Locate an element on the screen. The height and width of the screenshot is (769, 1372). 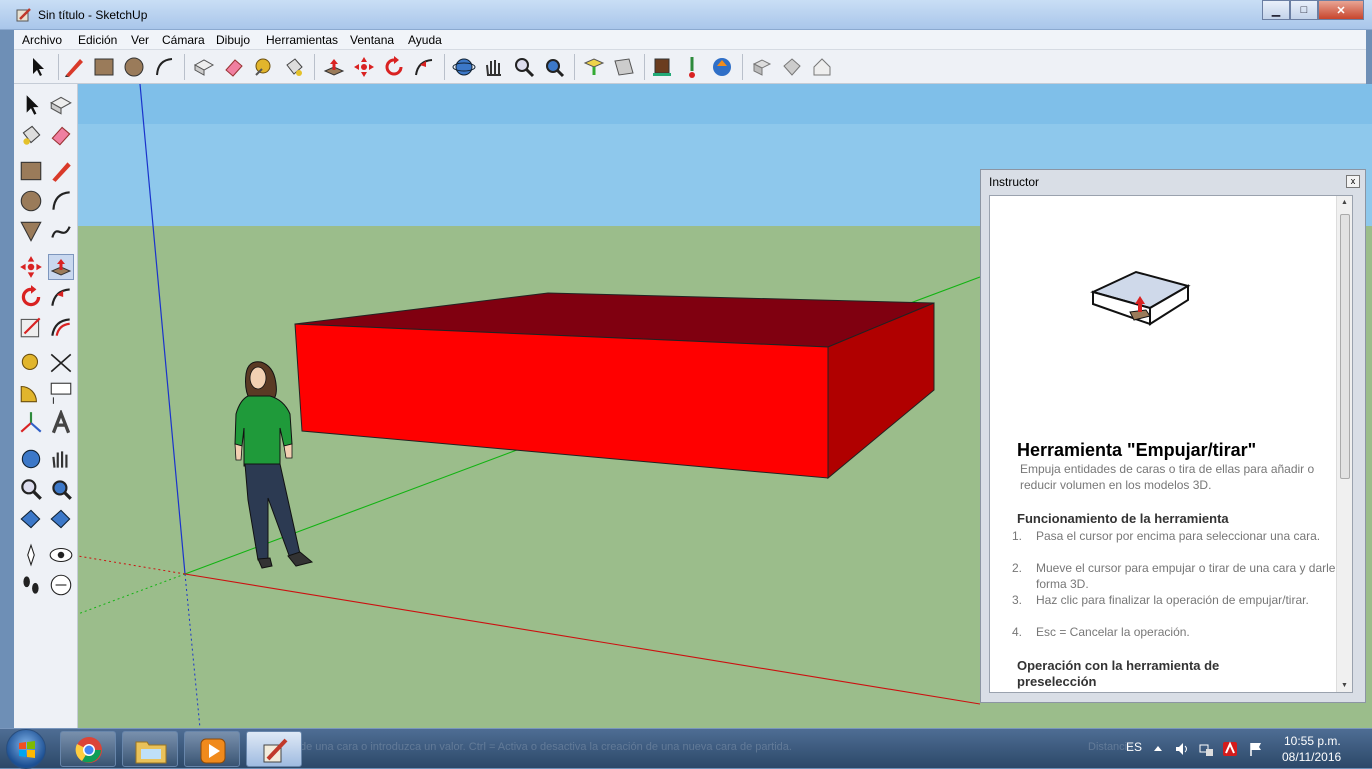
language-indicator: ES is located at coordinates (1134, 747).